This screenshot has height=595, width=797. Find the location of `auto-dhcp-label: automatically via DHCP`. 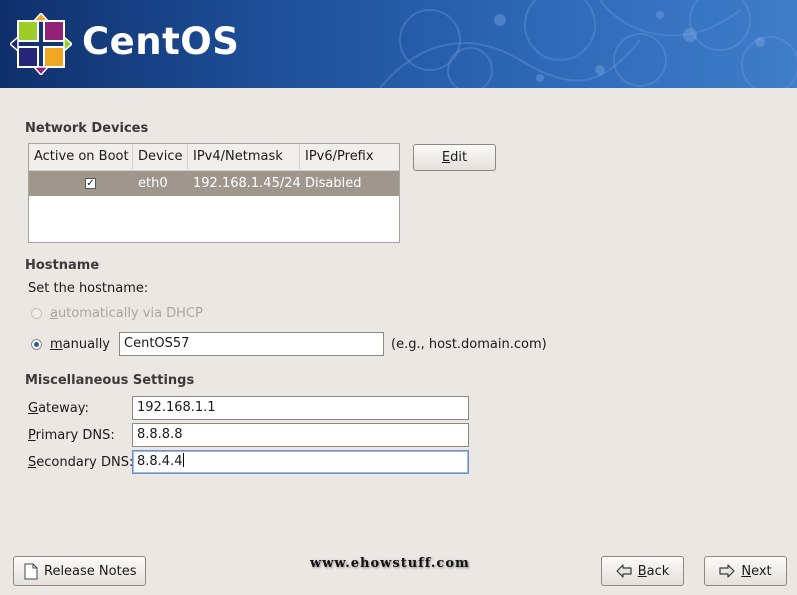

auto-dhcp-label: automatically via DHCP is located at coordinates (126, 313).